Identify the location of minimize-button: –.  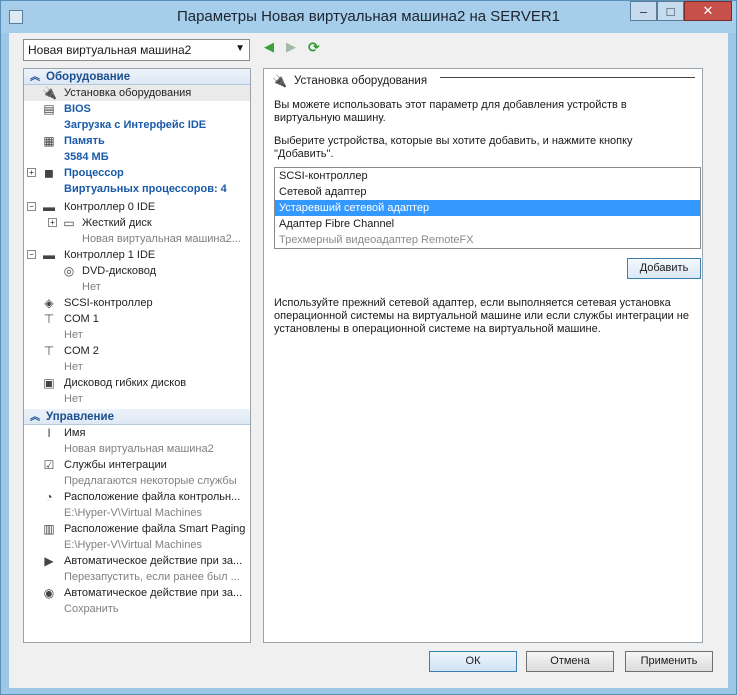
(643, 11).